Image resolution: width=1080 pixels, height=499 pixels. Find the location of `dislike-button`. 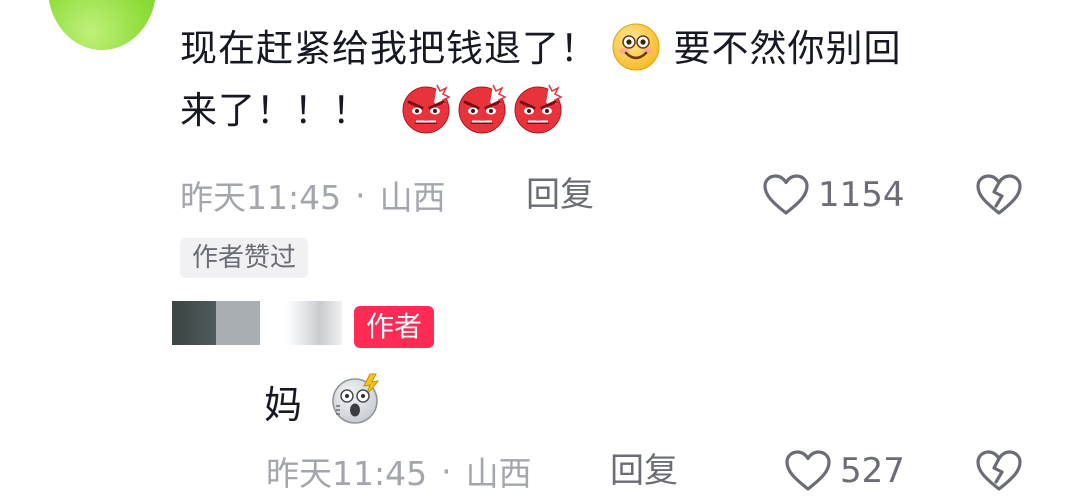

dislike-button is located at coordinates (999, 195).